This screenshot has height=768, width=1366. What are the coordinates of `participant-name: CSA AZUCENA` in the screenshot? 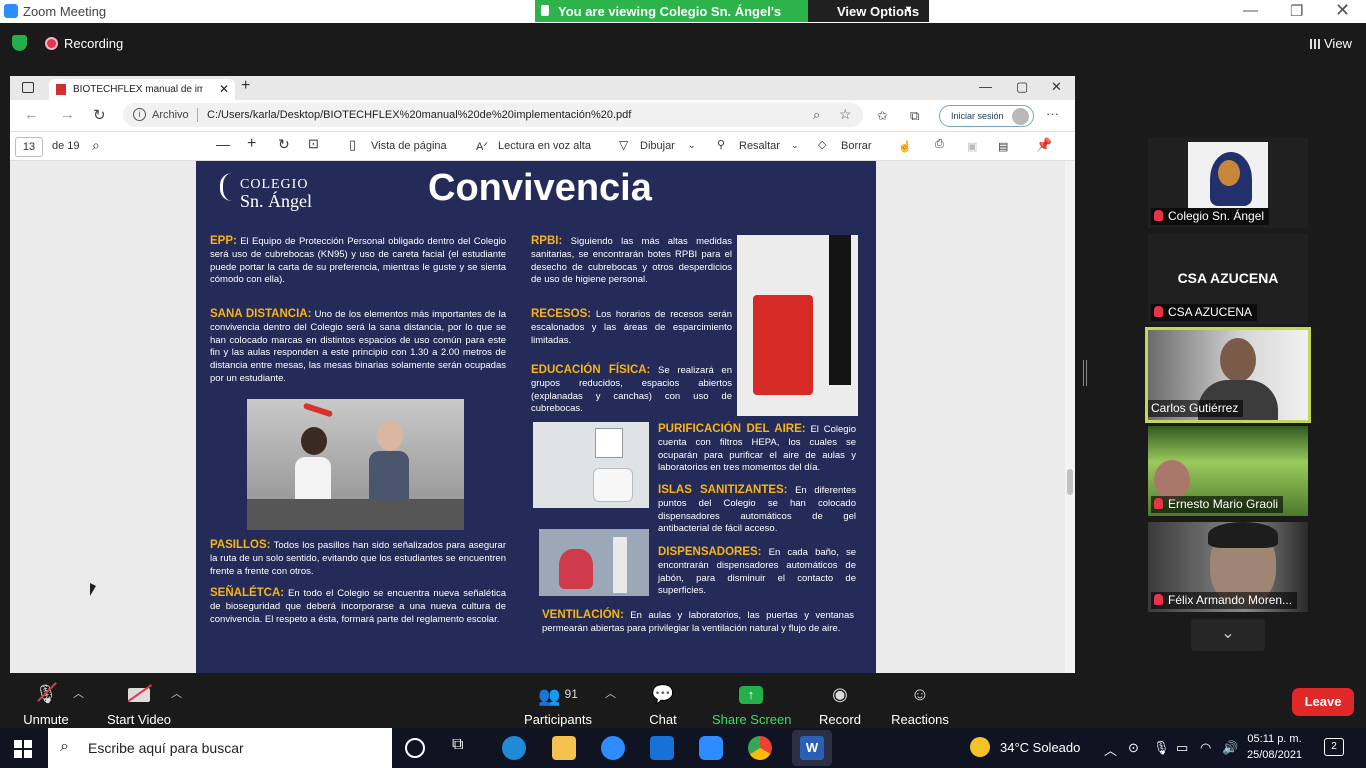 It's located at (1204, 312).